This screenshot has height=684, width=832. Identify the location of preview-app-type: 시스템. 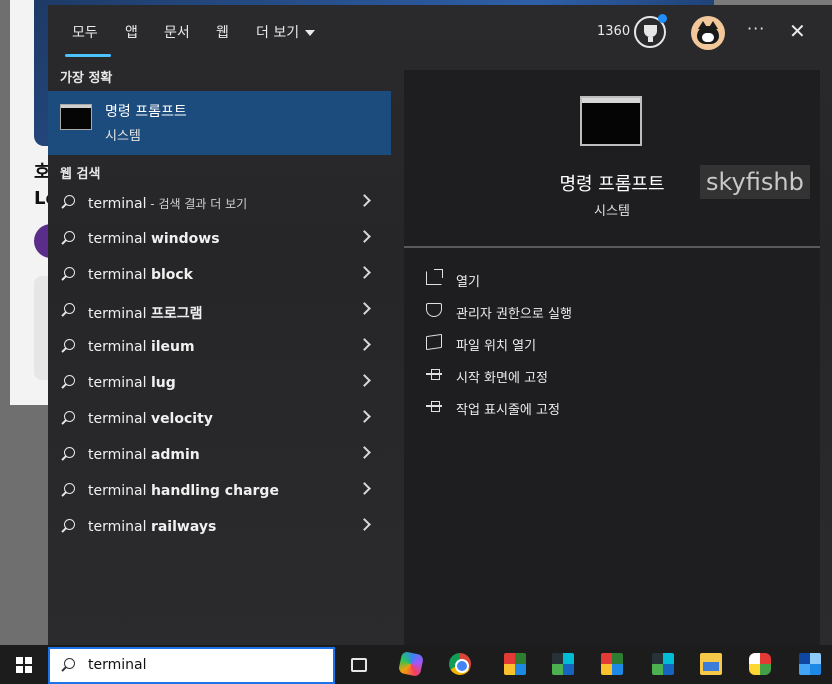
(612, 211).